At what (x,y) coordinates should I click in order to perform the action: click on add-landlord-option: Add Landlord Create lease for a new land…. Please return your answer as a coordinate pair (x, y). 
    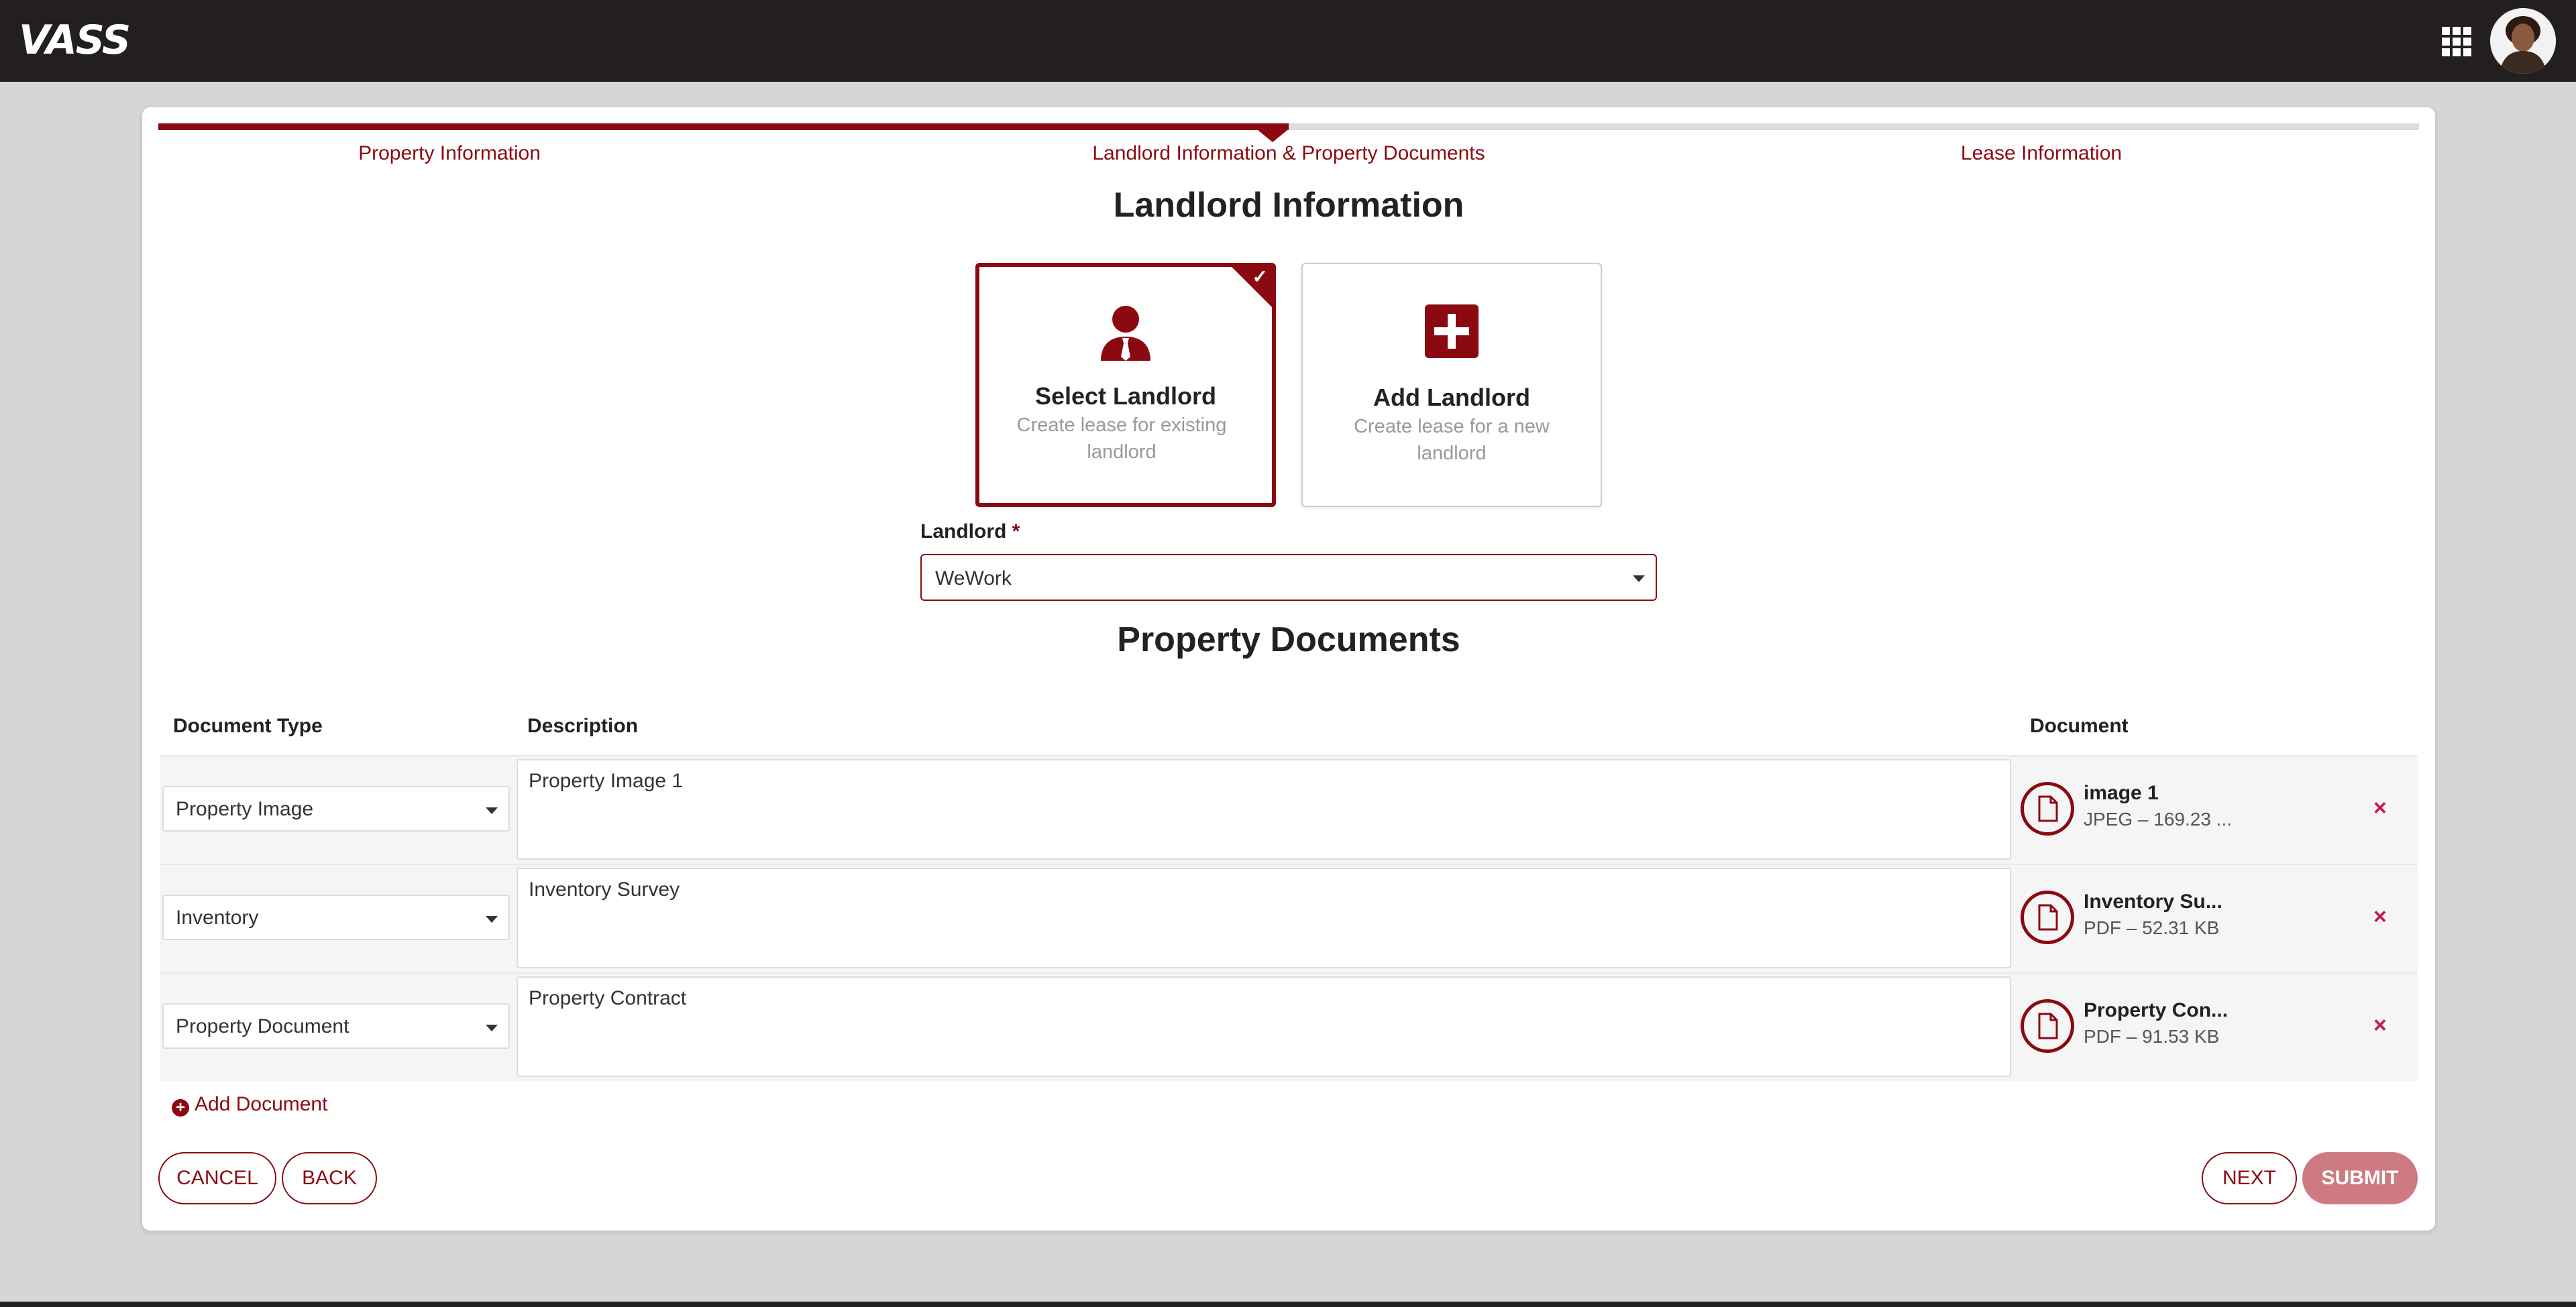
    Looking at the image, I should click on (1451, 385).